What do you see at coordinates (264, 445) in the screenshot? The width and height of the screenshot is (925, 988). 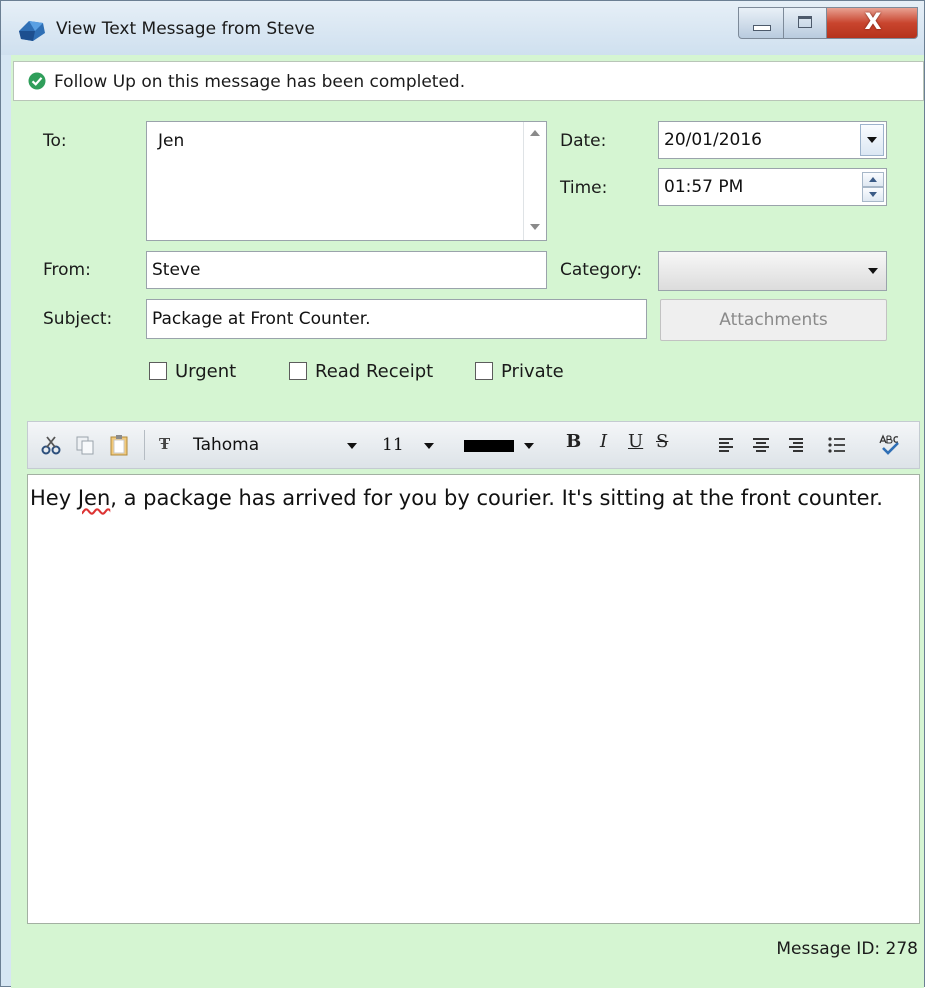 I see `font-select: Ŧ Tahoma` at bounding box center [264, 445].